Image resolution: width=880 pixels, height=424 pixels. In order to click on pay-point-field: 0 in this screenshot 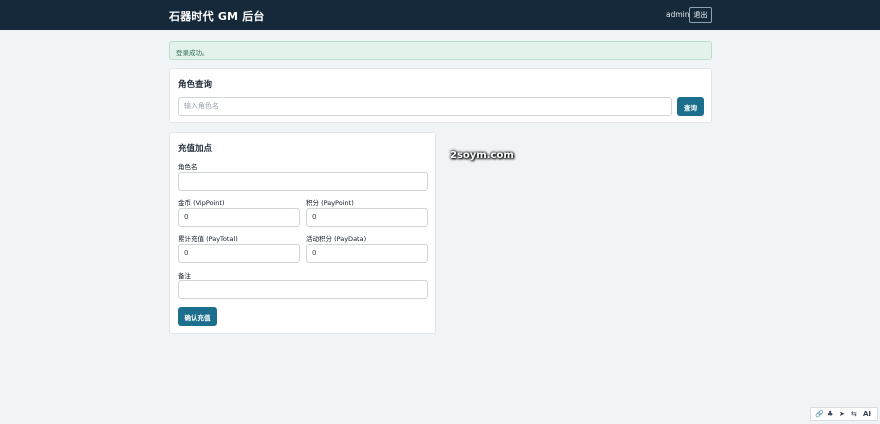, I will do `click(367, 217)`.